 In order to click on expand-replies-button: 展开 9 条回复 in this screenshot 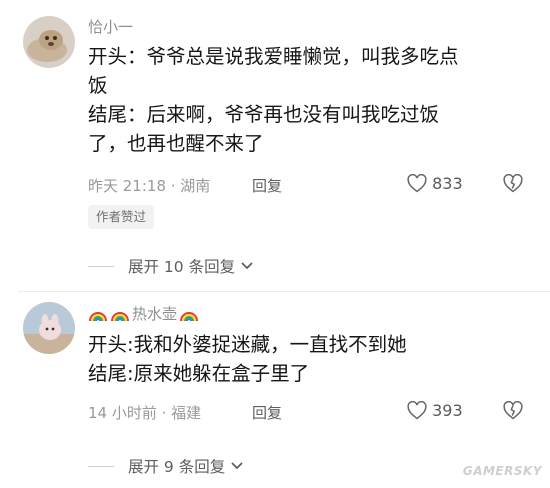, I will do `click(166, 466)`.